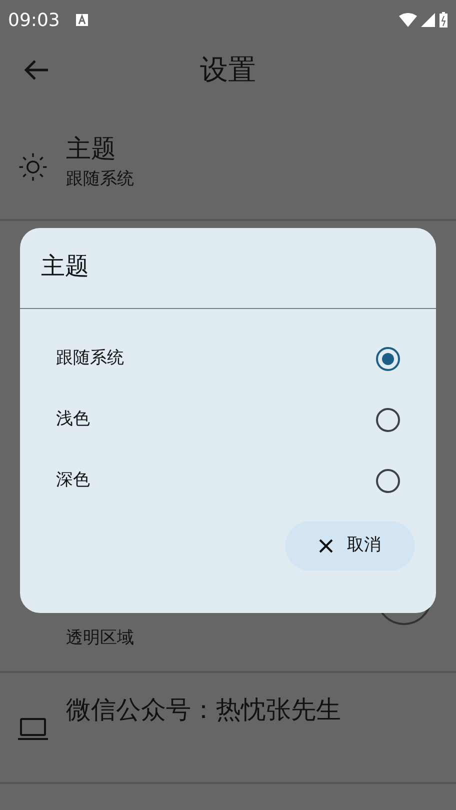  I want to click on setting-subtitle: 透明区域, so click(100, 638).